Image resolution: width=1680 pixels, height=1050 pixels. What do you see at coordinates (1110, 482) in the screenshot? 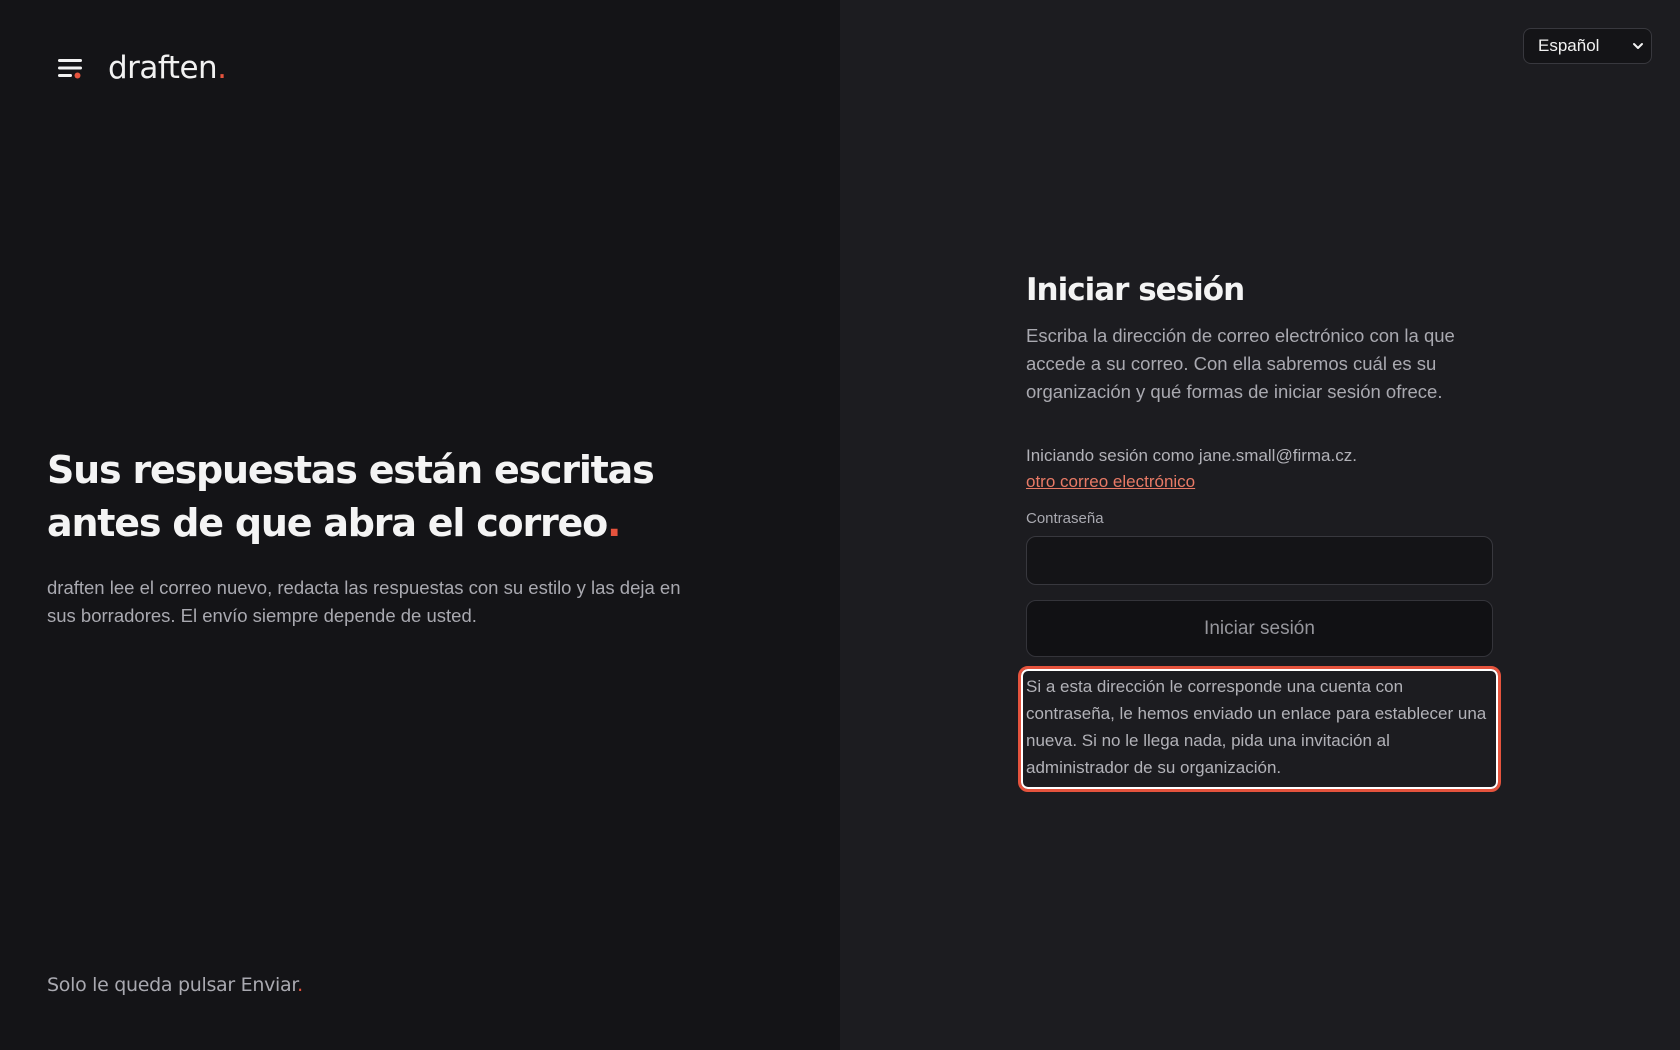
I see `other-email-link: otro correo electrónico` at bounding box center [1110, 482].